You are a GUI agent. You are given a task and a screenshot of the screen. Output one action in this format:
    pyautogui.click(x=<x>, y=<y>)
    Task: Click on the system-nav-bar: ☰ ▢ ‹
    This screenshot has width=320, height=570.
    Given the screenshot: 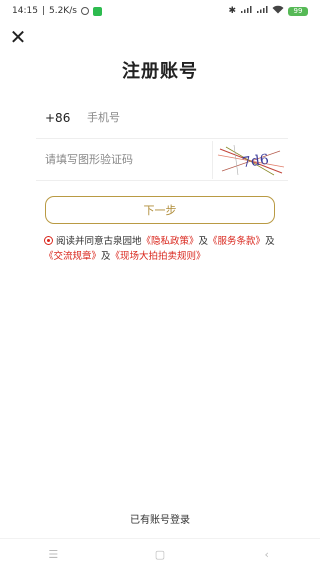 What is the action you would take?
    pyautogui.click(x=160, y=554)
    